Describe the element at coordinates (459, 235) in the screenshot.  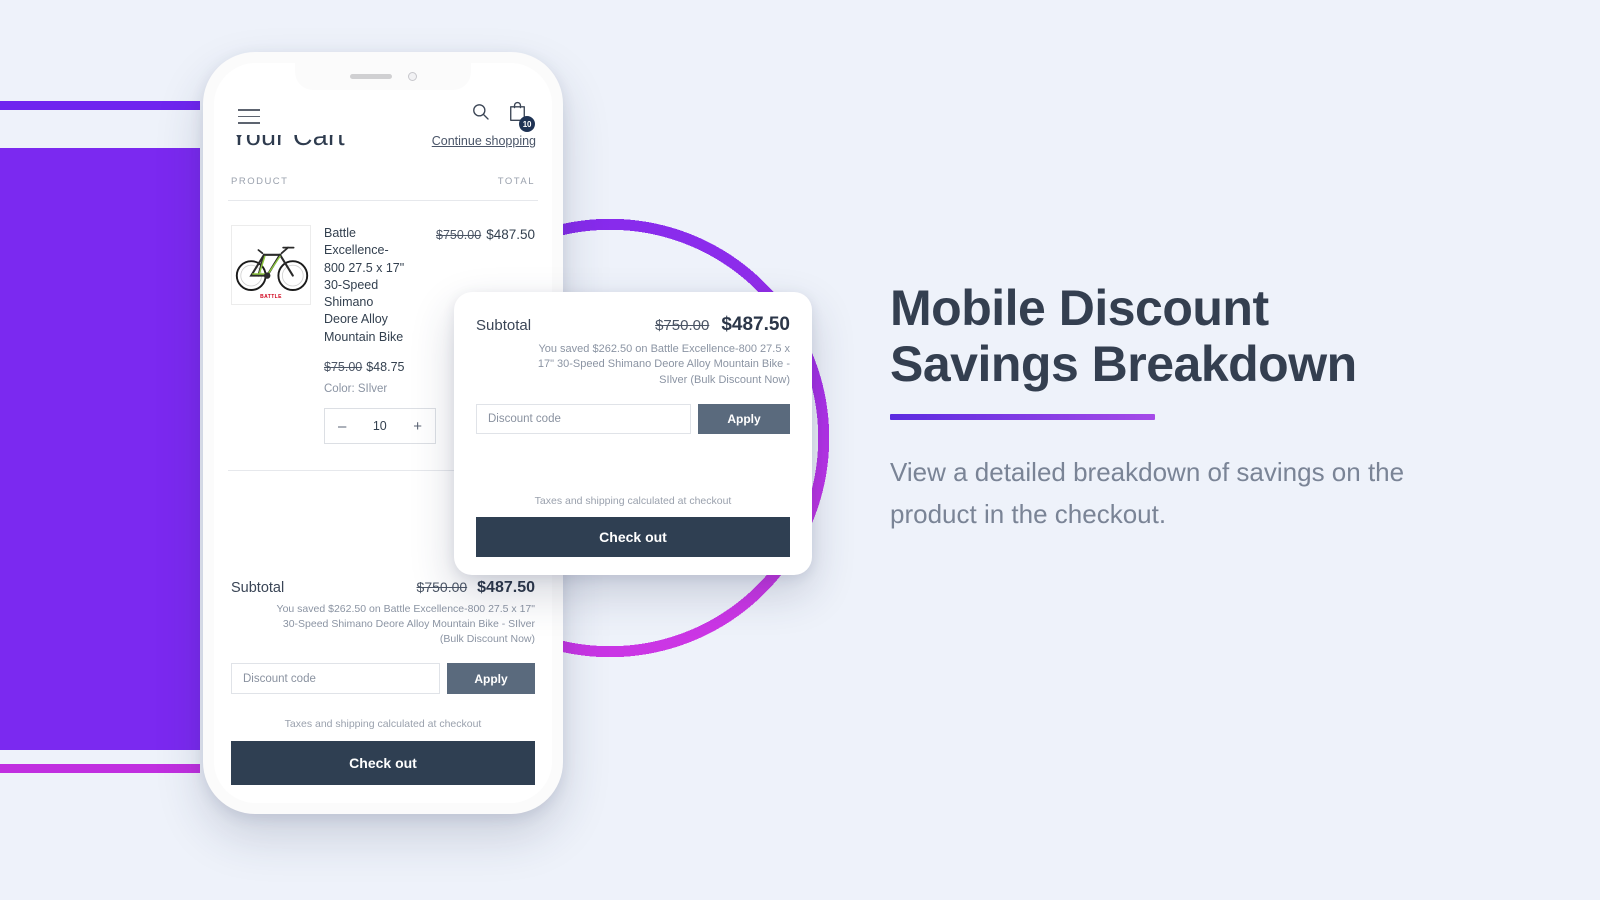
I see `line-total-original: $750.00` at that location.